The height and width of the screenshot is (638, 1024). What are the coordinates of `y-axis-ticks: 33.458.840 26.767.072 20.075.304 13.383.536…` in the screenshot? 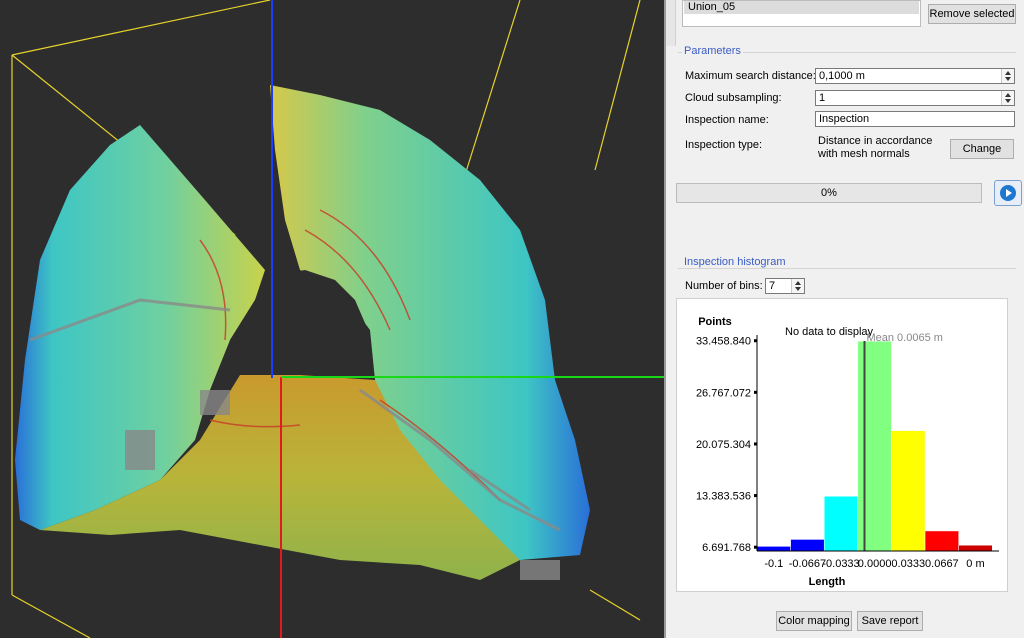 It's located at (726, 445).